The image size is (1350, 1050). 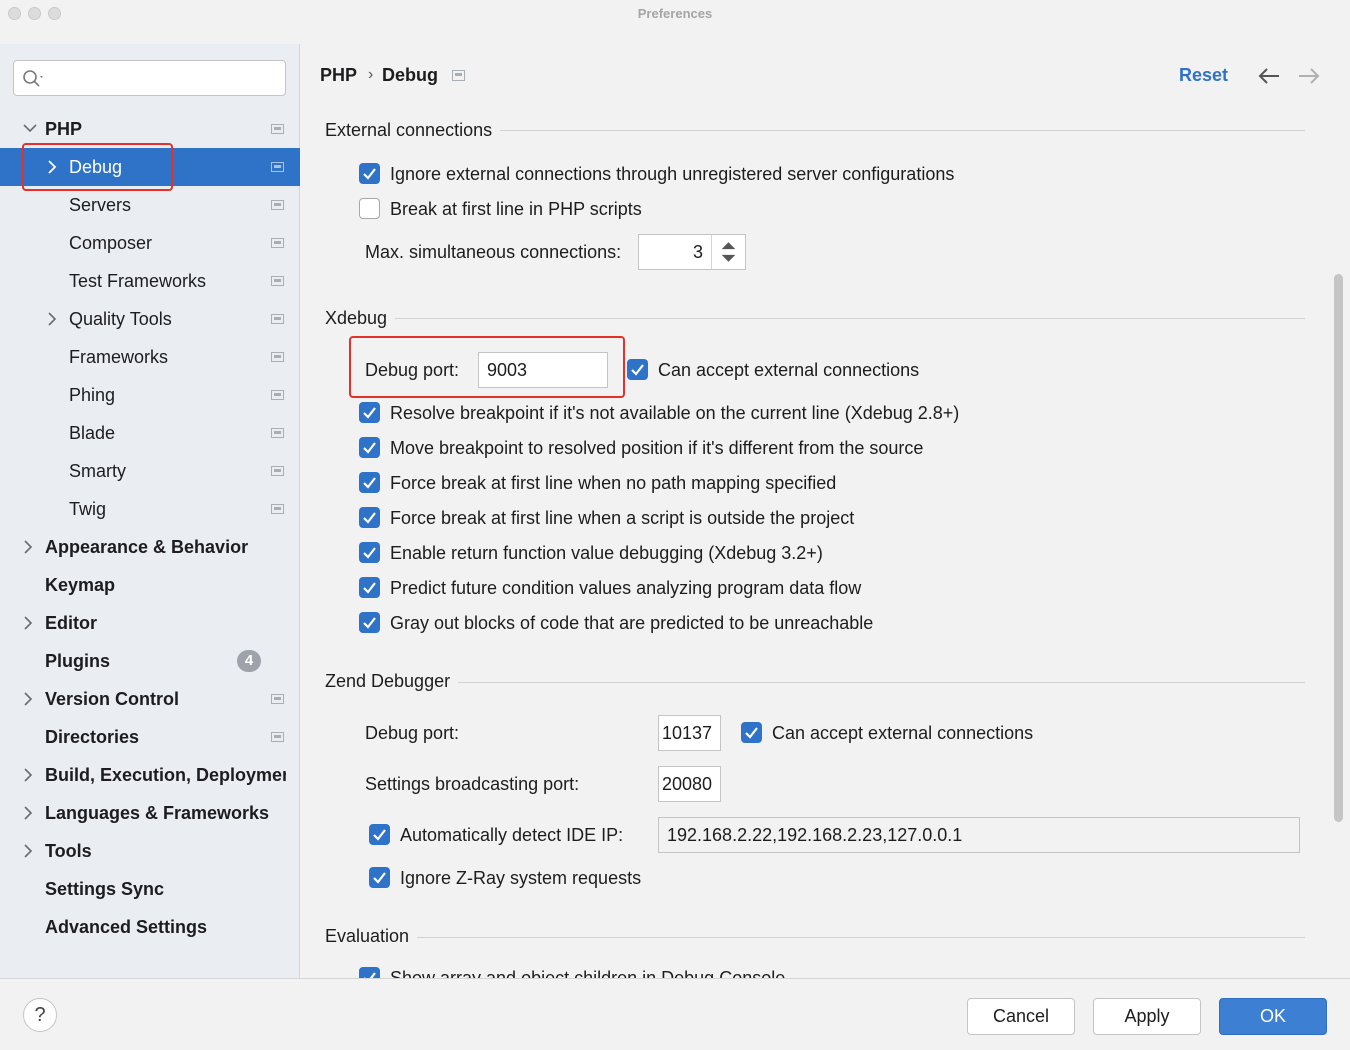 I want to click on max-connections-stepper: 3, so click(x=692, y=252).